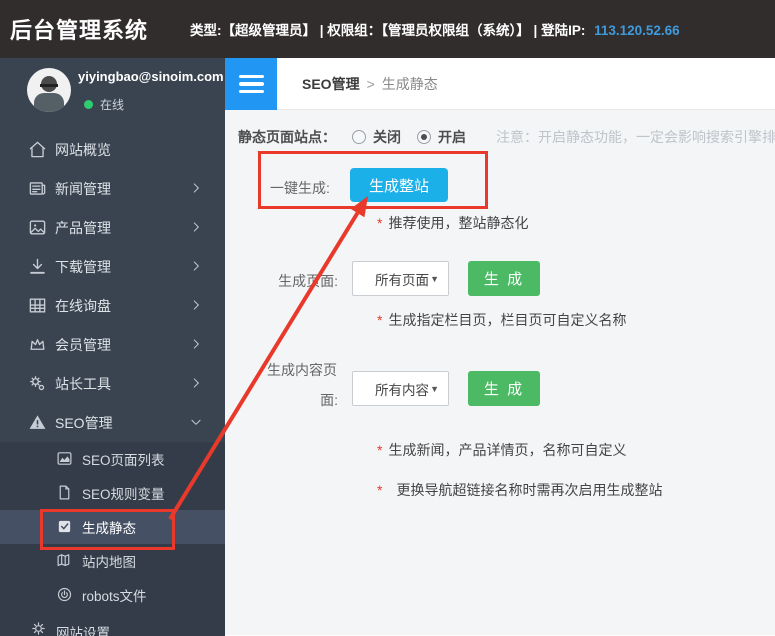 The height and width of the screenshot is (636, 775). I want to click on one-click-note: * 推荐使用，整站静态化, so click(452, 223).